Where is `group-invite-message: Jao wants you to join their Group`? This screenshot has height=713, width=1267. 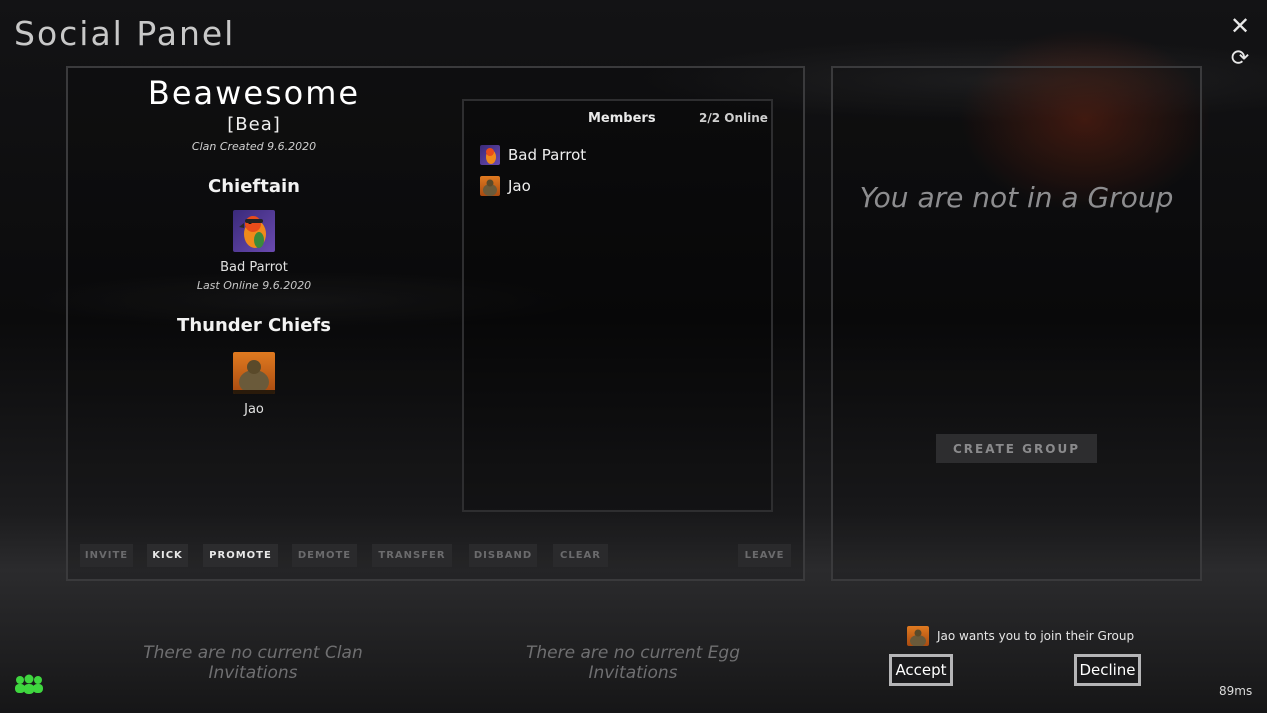
group-invite-message: Jao wants you to join their Group is located at coordinates (1036, 636).